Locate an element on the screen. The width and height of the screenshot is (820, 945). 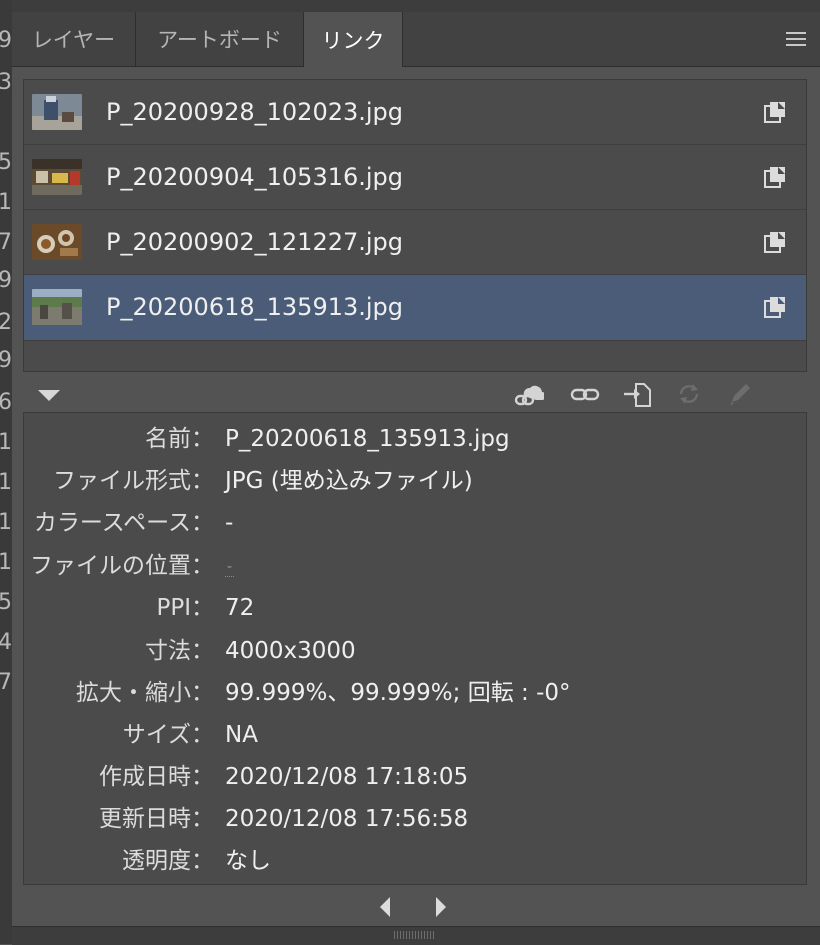
cloud-link-icon is located at coordinates (529, 394).